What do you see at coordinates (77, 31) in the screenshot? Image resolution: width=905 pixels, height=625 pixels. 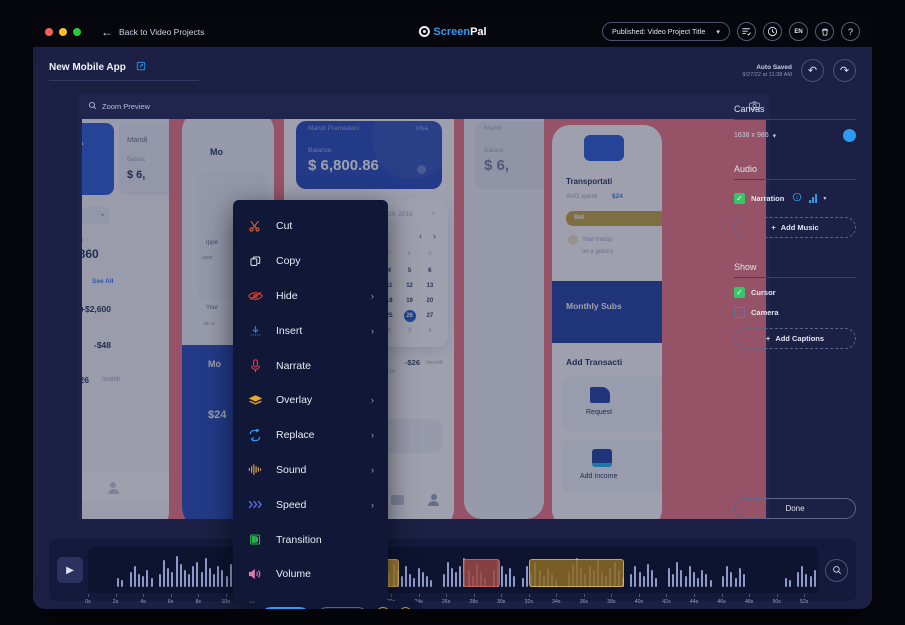 I see `maximize-window-button` at bounding box center [77, 31].